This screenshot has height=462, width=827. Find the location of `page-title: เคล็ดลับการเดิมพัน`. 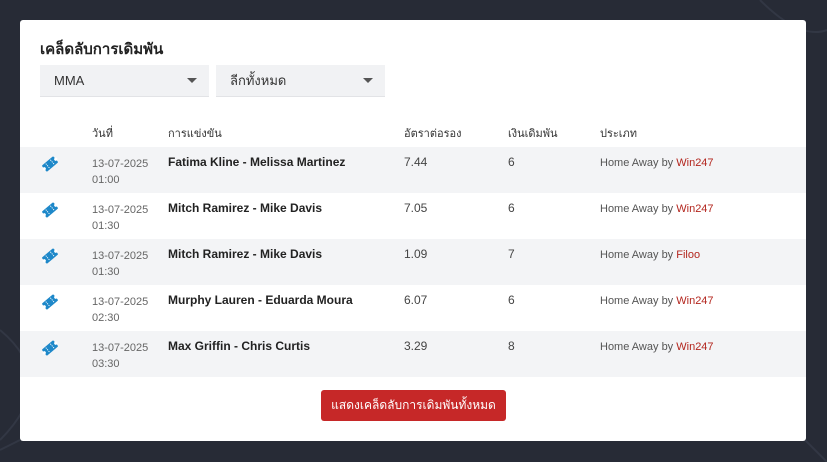

page-title: เคล็ดลับการเดิมพัน is located at coordinates (102, 49).